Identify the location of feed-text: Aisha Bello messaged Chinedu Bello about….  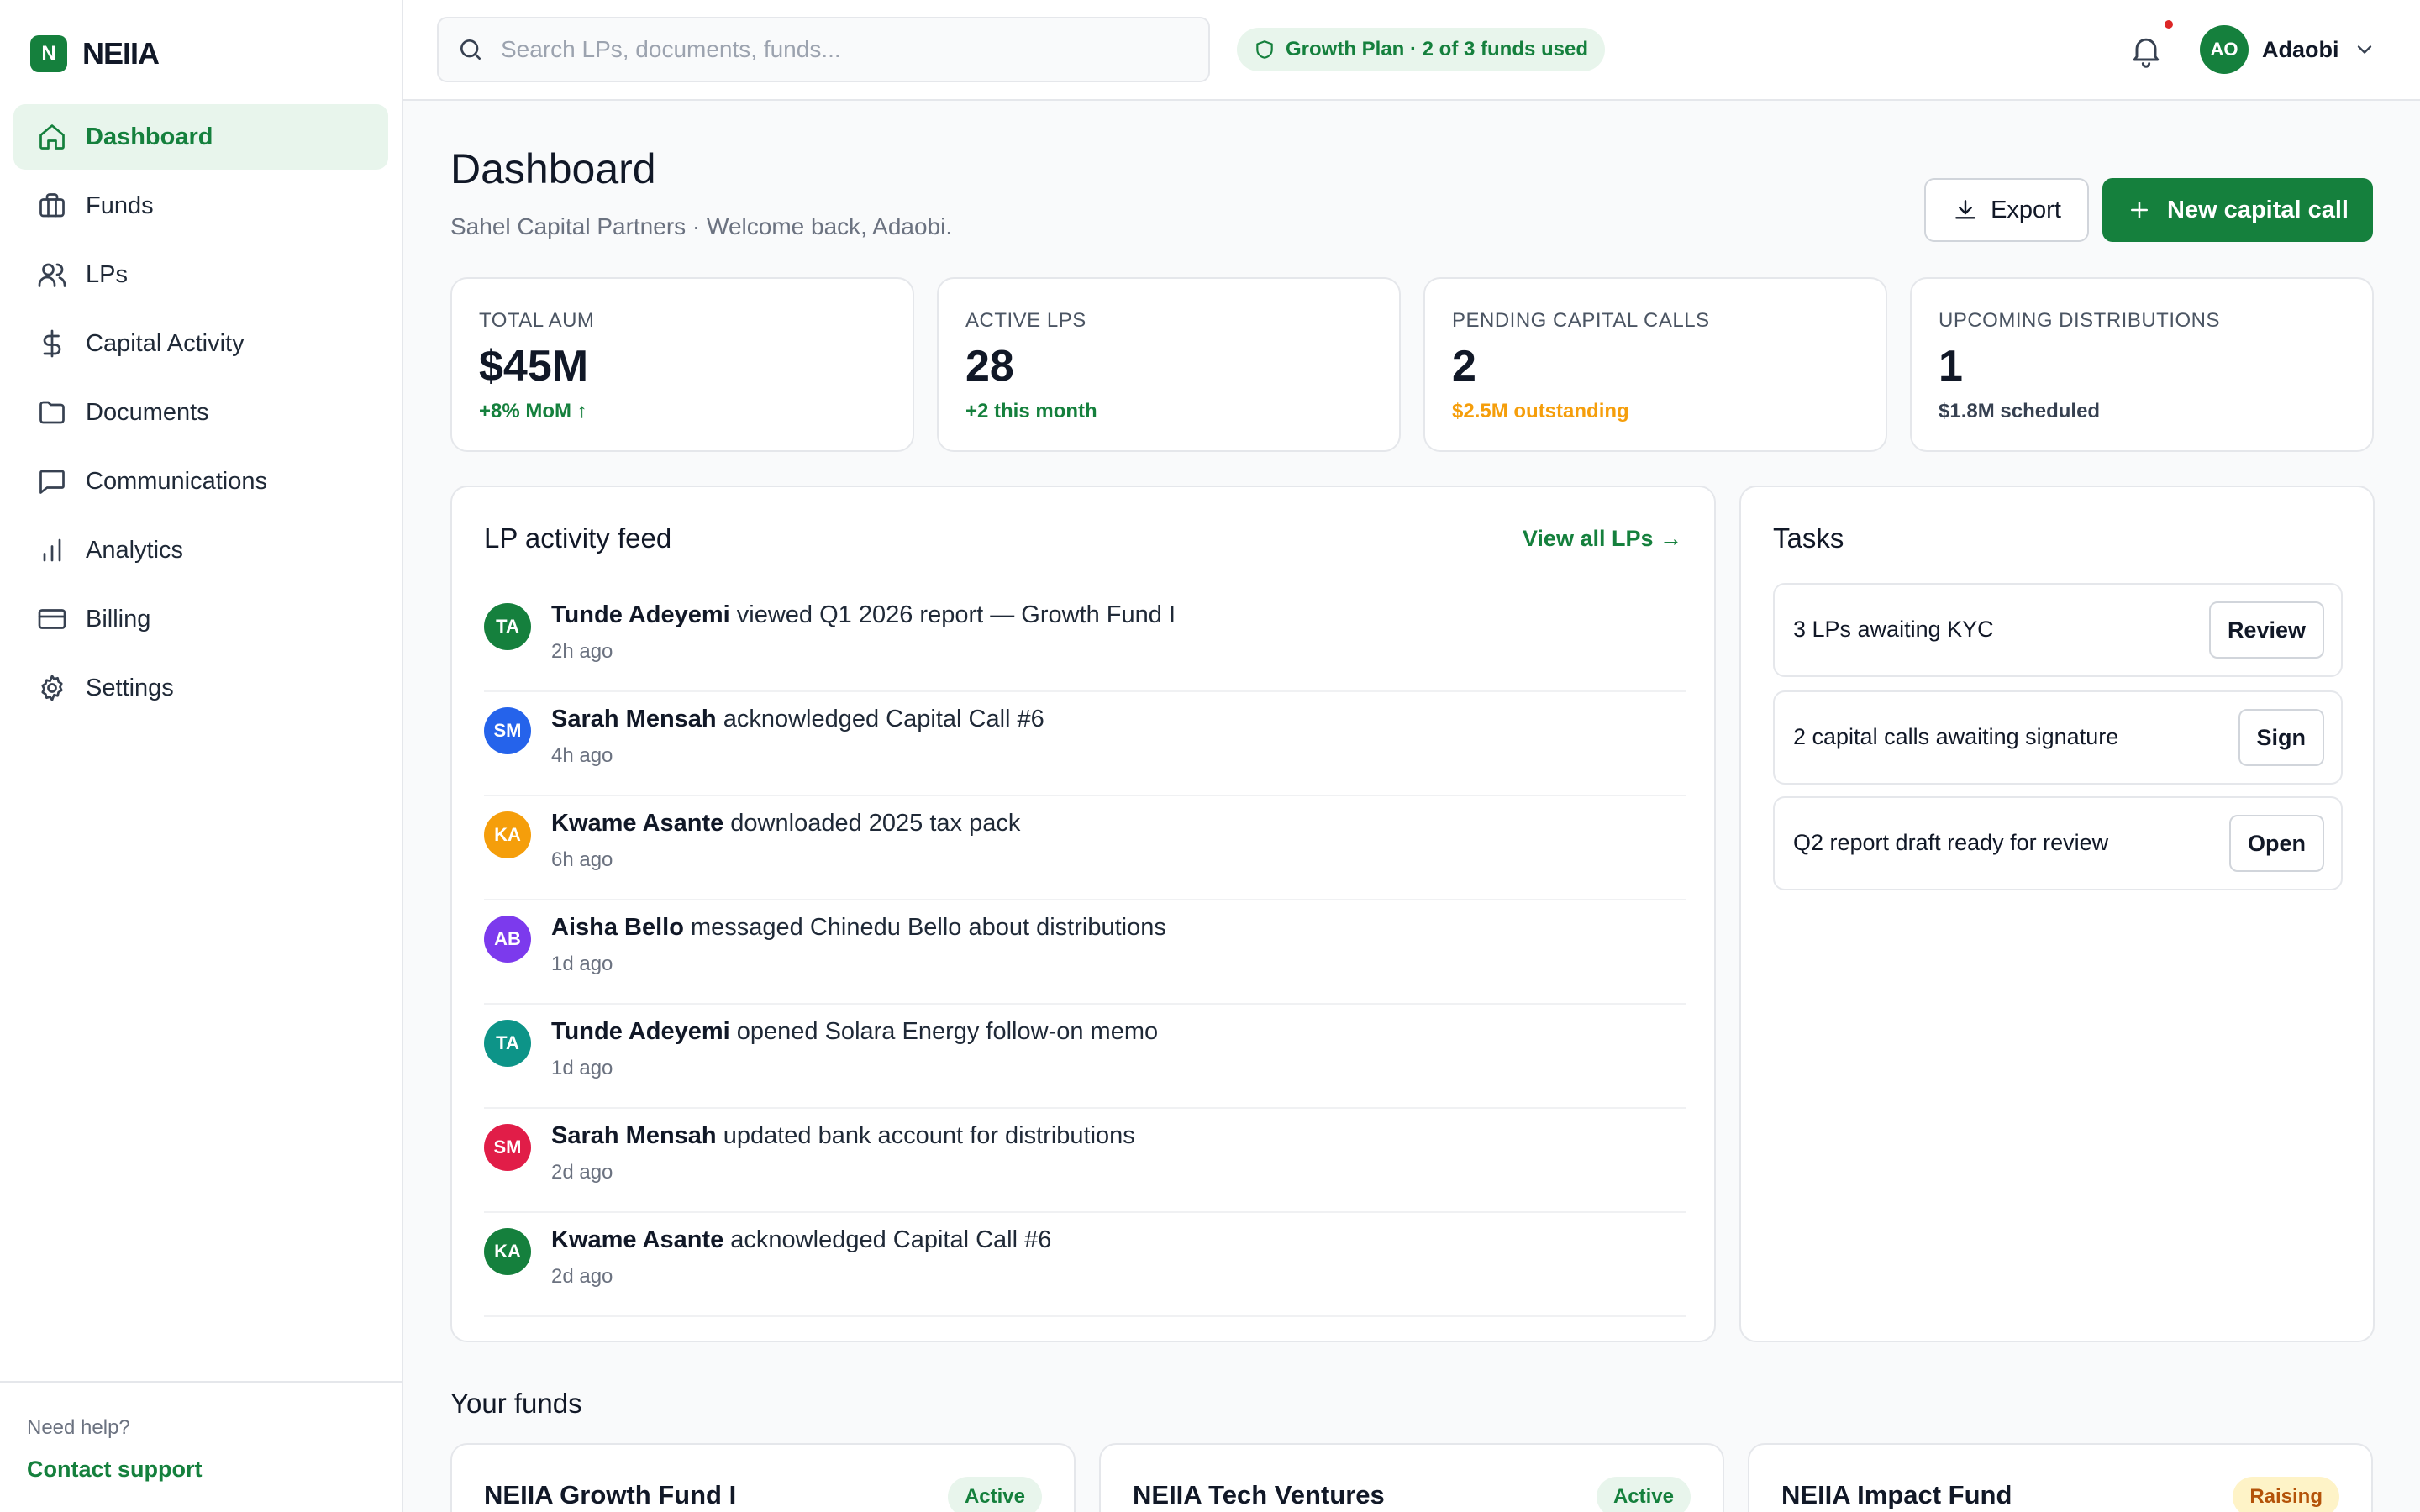
(858, 928).